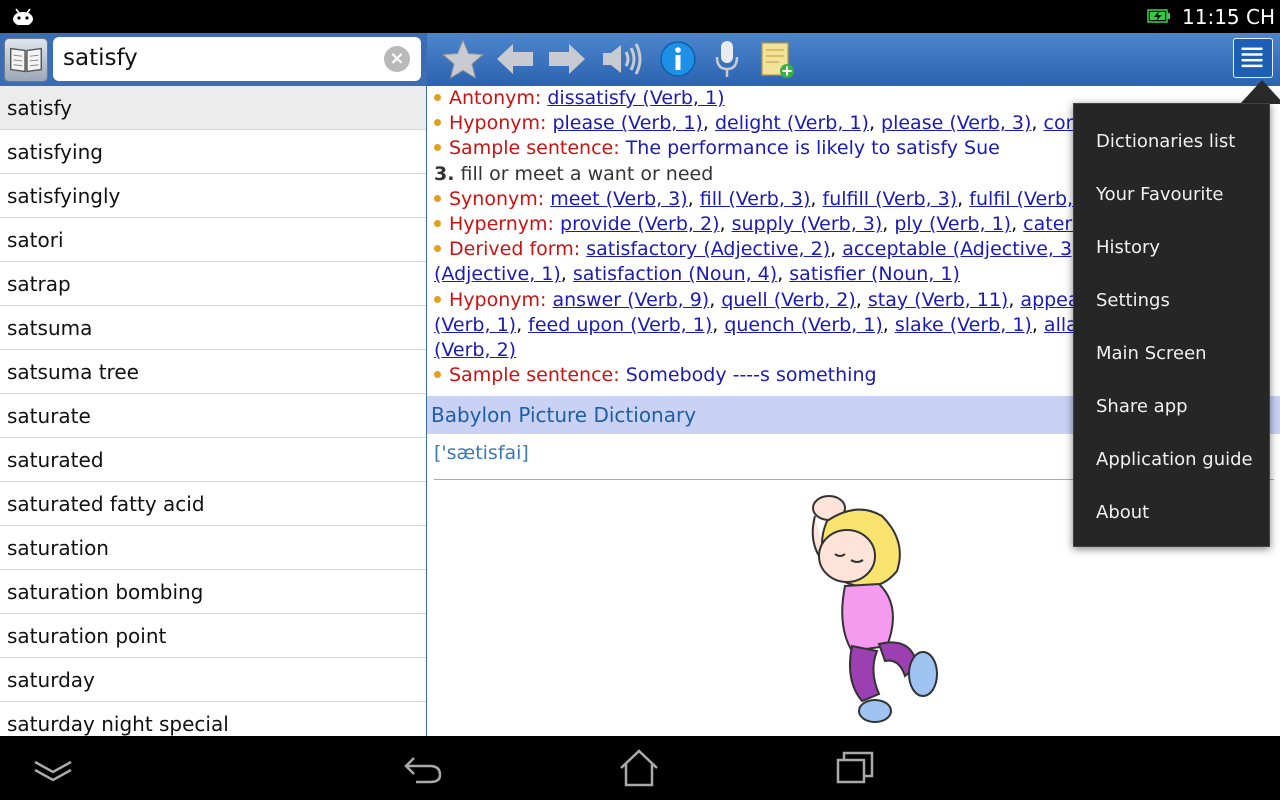 This screenshot has height=800, width=1280. What do you see at coordinates (213, 108) in the screenshot?
I see `list-item: satisfy` at bounding box center [213, 108].